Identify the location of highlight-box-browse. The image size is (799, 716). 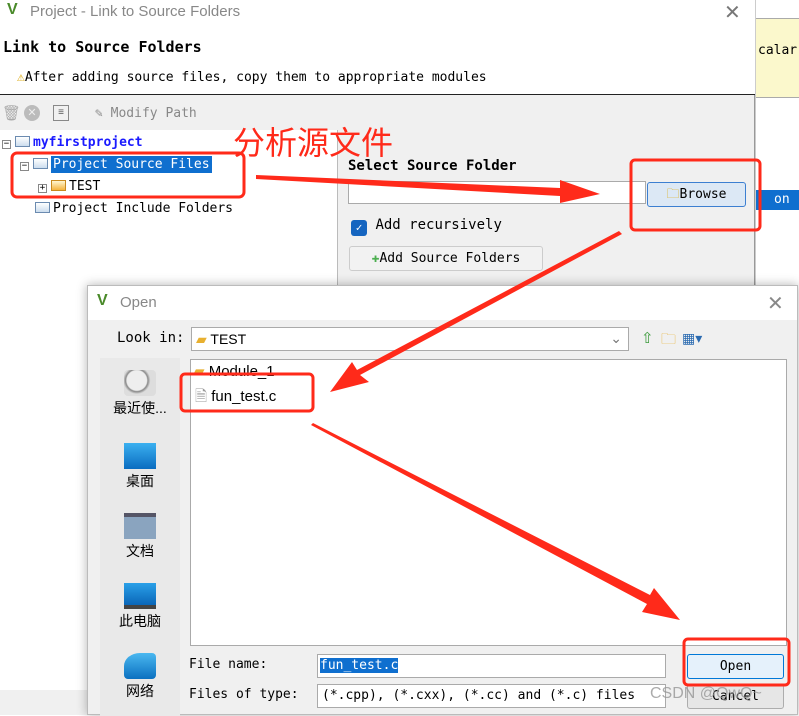
(695, 195).